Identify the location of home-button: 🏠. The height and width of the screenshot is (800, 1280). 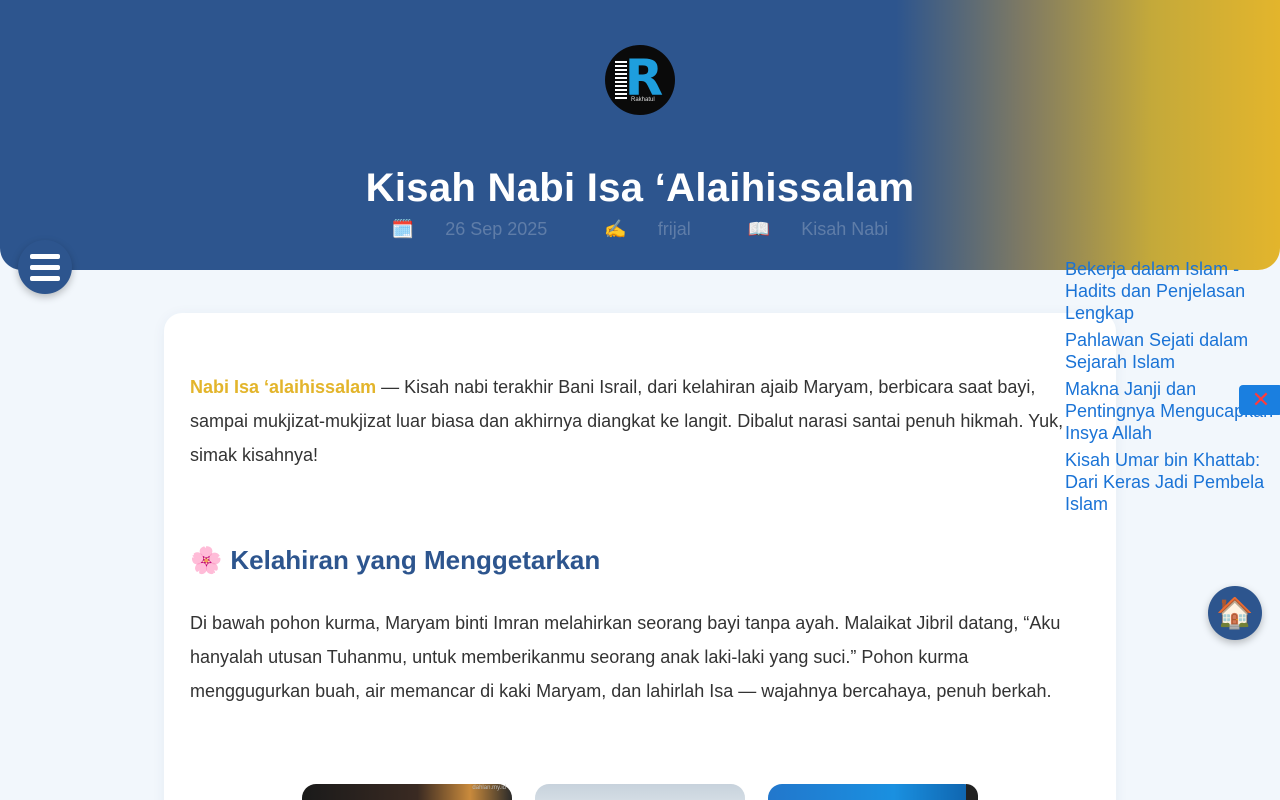
(1235, 613).